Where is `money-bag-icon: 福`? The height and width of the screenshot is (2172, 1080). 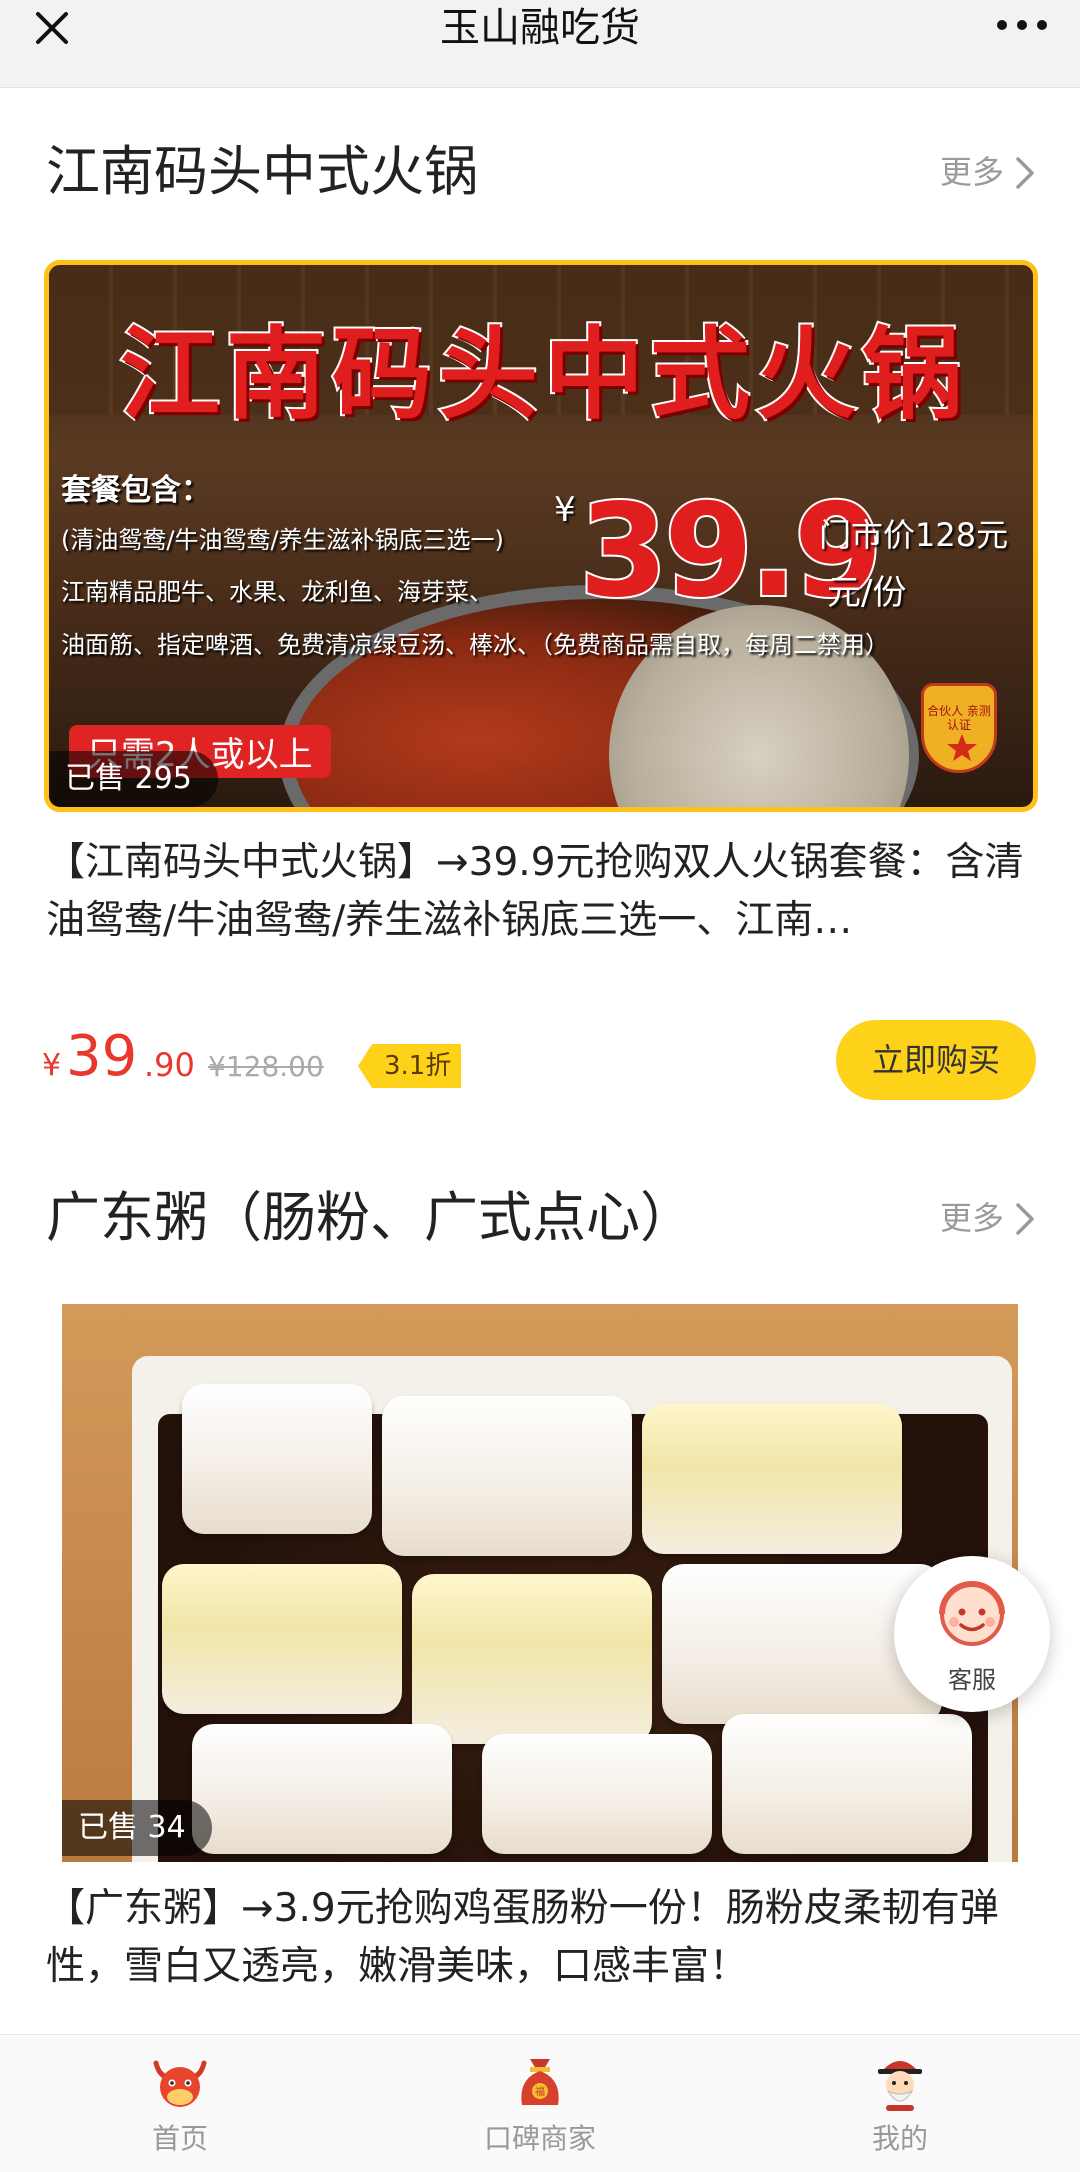 money-bag-icon: 福 is located at coordinates (540, 2082).